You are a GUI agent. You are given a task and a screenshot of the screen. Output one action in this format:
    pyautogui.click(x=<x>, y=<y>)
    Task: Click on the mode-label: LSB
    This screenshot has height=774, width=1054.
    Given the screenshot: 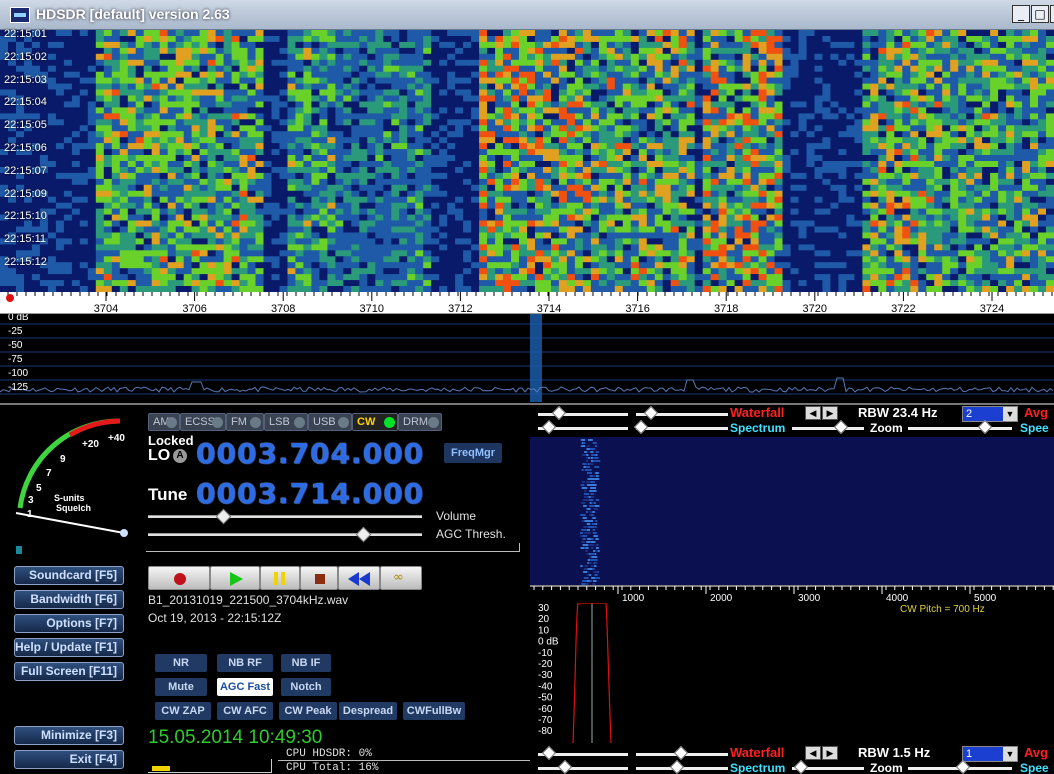 What is the action you would take?
    pyautogui.click(x=279, y=422)
    